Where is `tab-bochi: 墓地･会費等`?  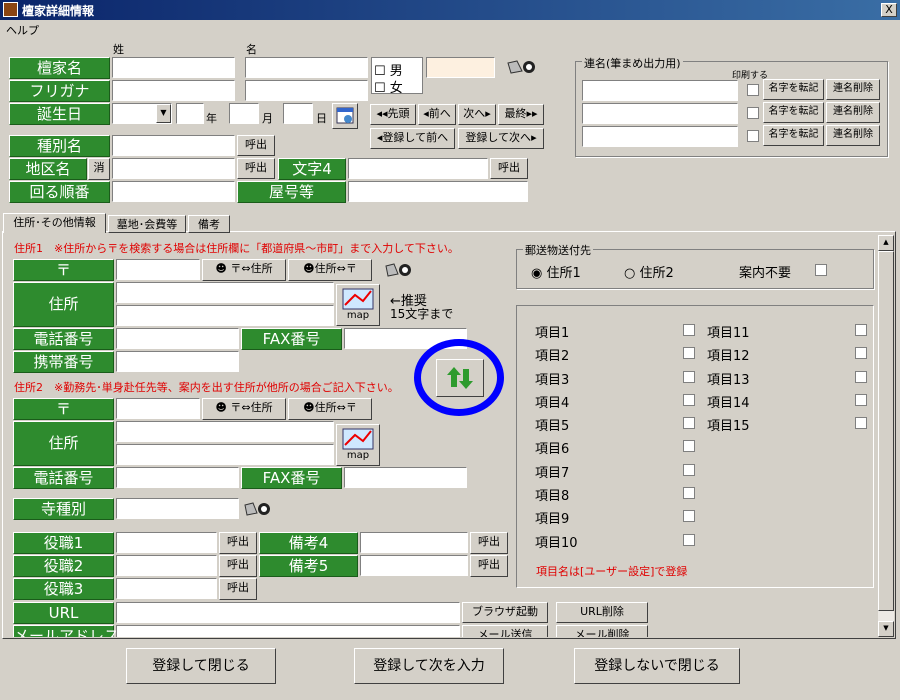
tab-bochi: 墓地･会費等 is located at coordinates (147, 224).